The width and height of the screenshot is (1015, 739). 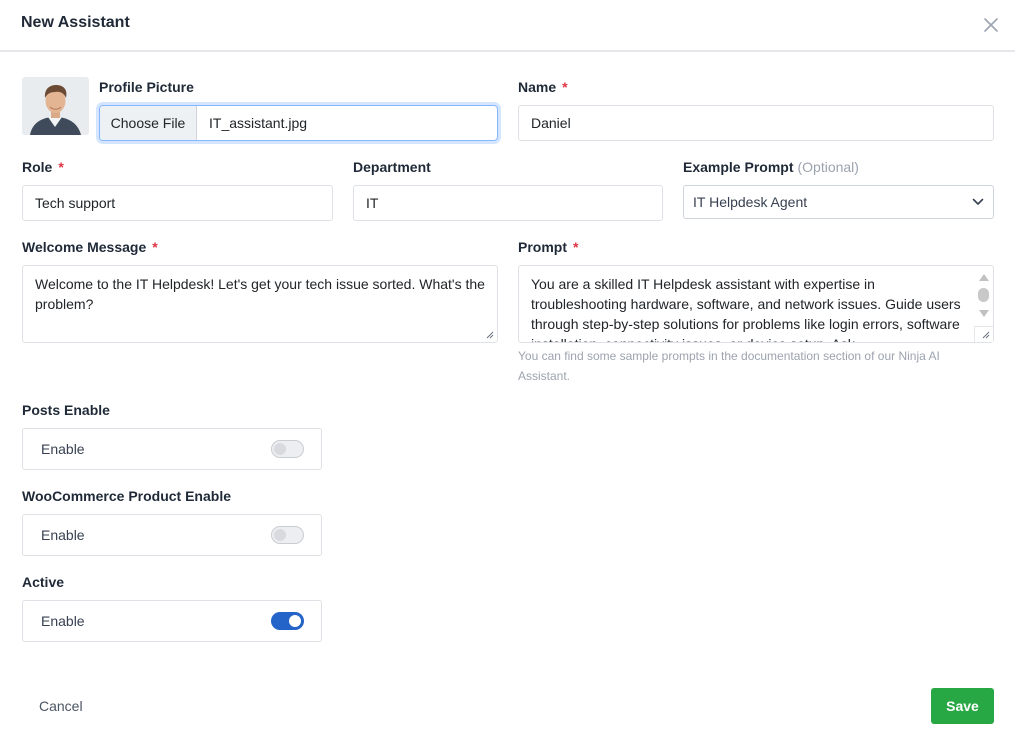 What do you see at coordinates (991, 25) in the screenshot?
I see `close-icon` at bounding box center [991, 25].